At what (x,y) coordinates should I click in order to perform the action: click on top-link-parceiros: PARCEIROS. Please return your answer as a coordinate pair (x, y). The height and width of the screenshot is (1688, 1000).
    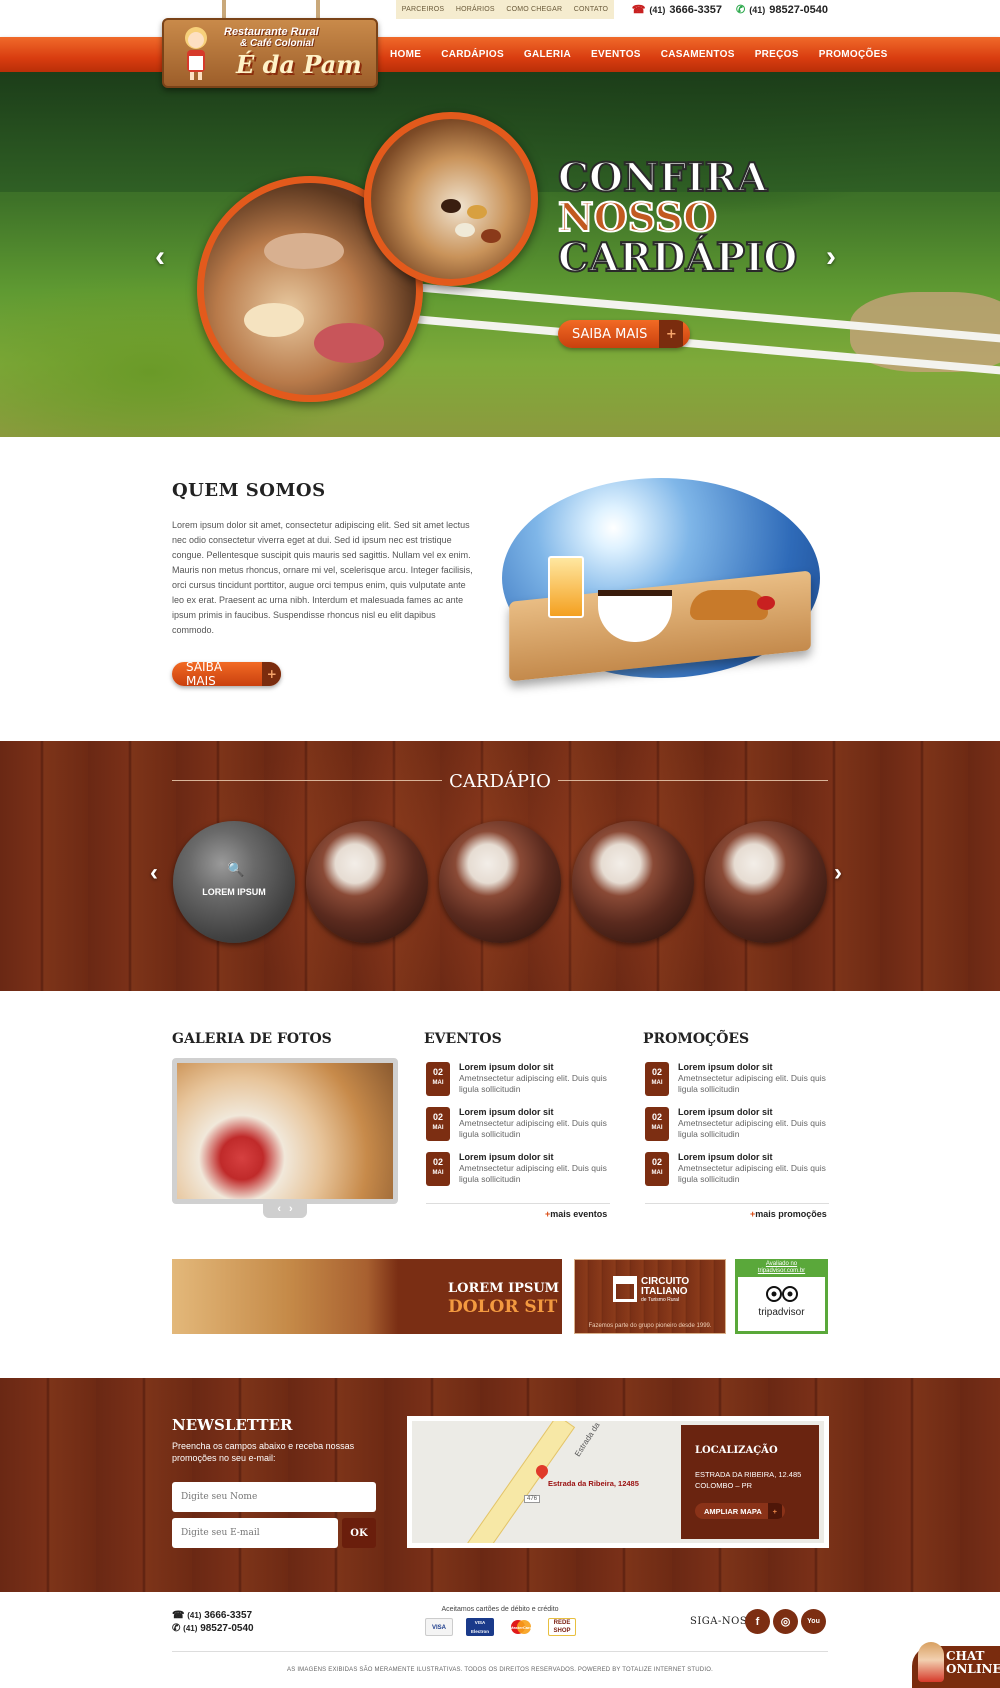
    Looking at the image, I should click on (423, 9).